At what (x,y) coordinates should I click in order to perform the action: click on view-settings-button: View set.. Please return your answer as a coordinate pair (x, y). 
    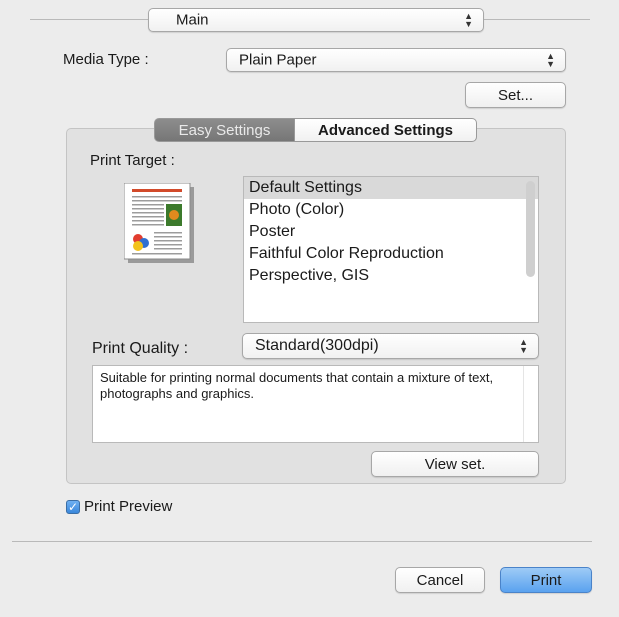
    Looking at the image, I should click on (455, 464).